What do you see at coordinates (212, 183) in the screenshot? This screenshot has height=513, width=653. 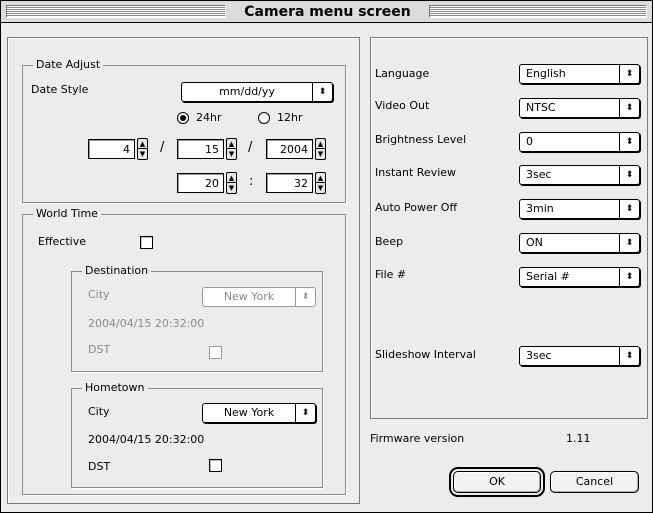 I see `hour-value: 20` at bounding box center [212, 183].